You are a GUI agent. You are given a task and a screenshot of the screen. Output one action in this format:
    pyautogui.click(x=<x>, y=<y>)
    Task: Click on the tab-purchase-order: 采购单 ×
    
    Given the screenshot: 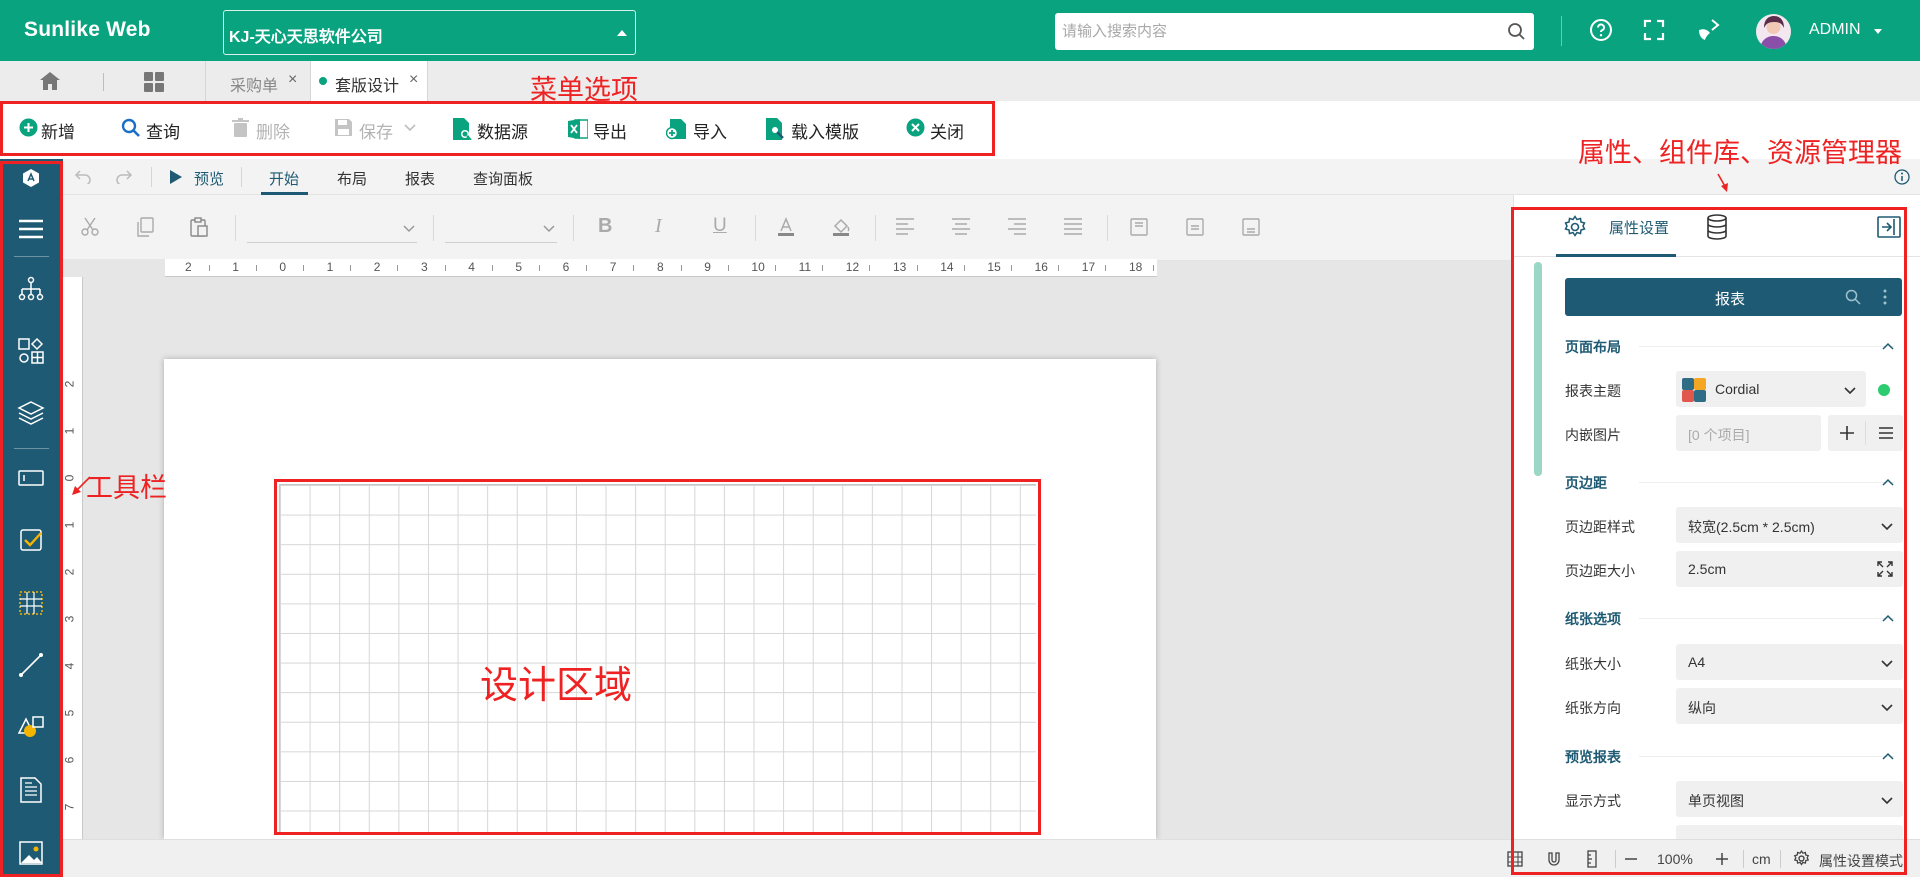 What is the action you would take?
    pyautogui.click(x=258, y=81)
    